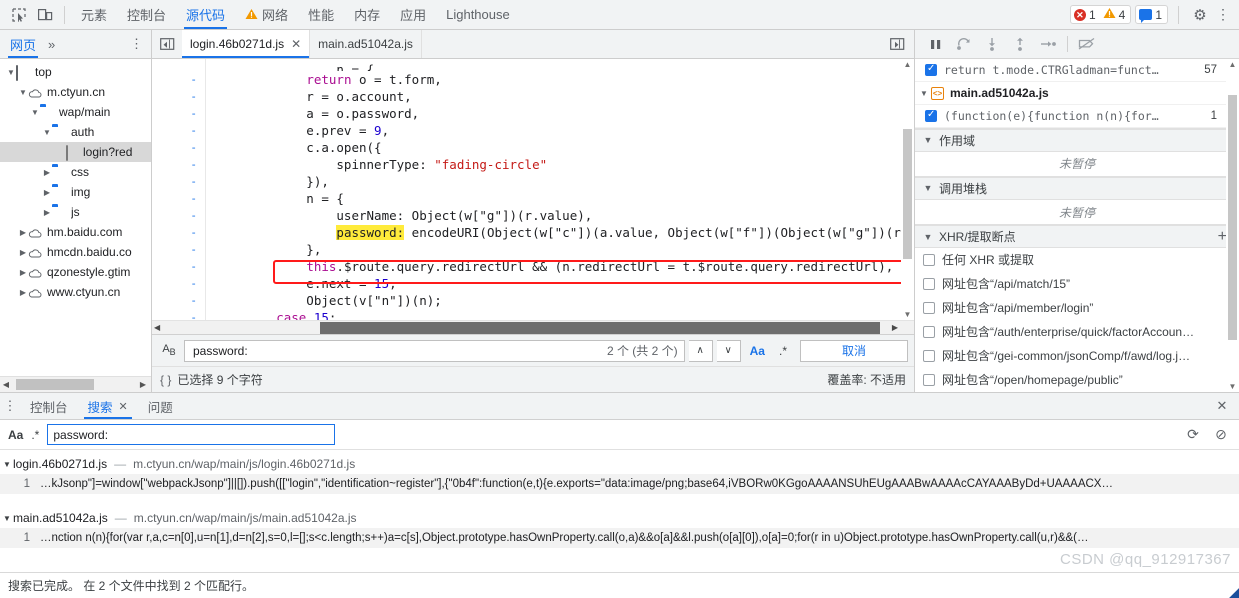 The height and width of the screenshot is (598, 1239). I want to click on navigator-tab-page: 网页, so click(23, 44).